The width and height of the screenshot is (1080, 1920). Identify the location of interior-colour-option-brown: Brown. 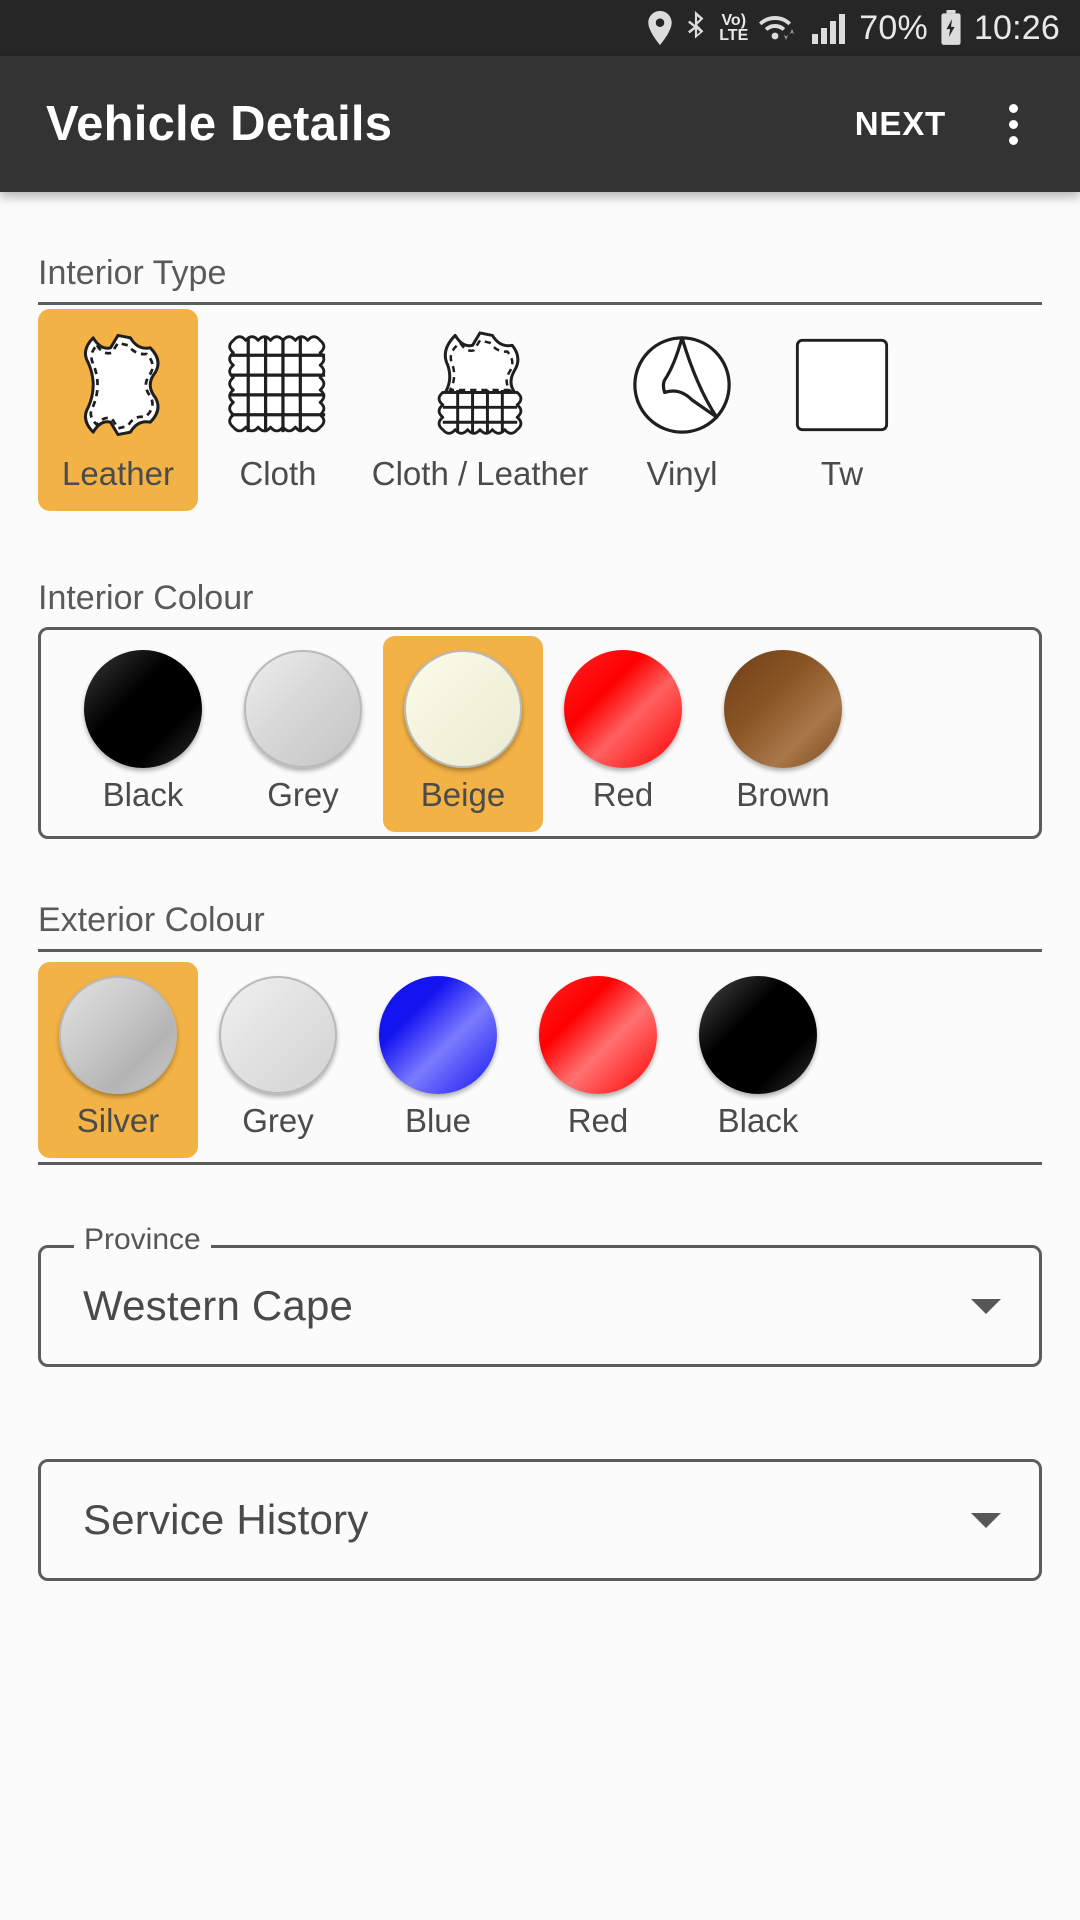
(783, 734).